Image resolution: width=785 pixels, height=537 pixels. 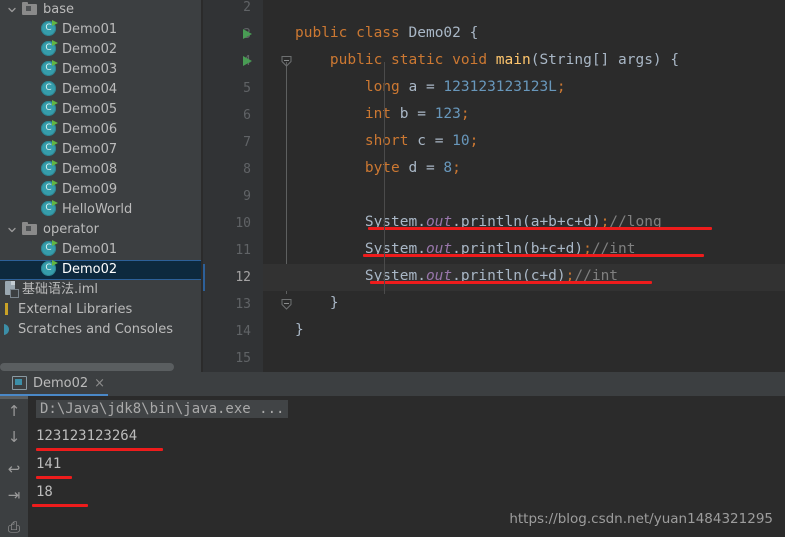 I want to click on code-token: b =, so click(x=417, y=114).